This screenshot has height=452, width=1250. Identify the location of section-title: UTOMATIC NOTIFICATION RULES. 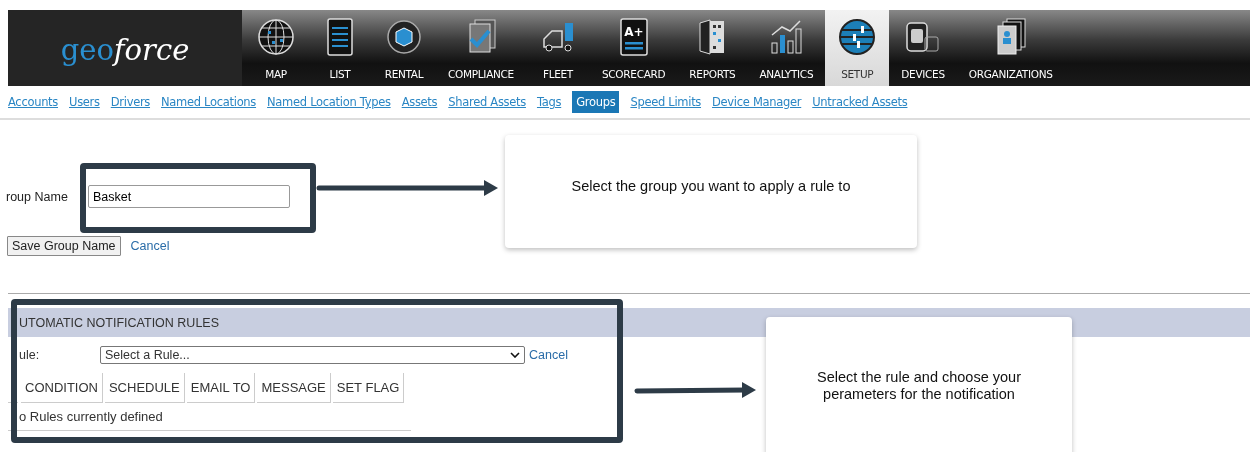
(119, 322).